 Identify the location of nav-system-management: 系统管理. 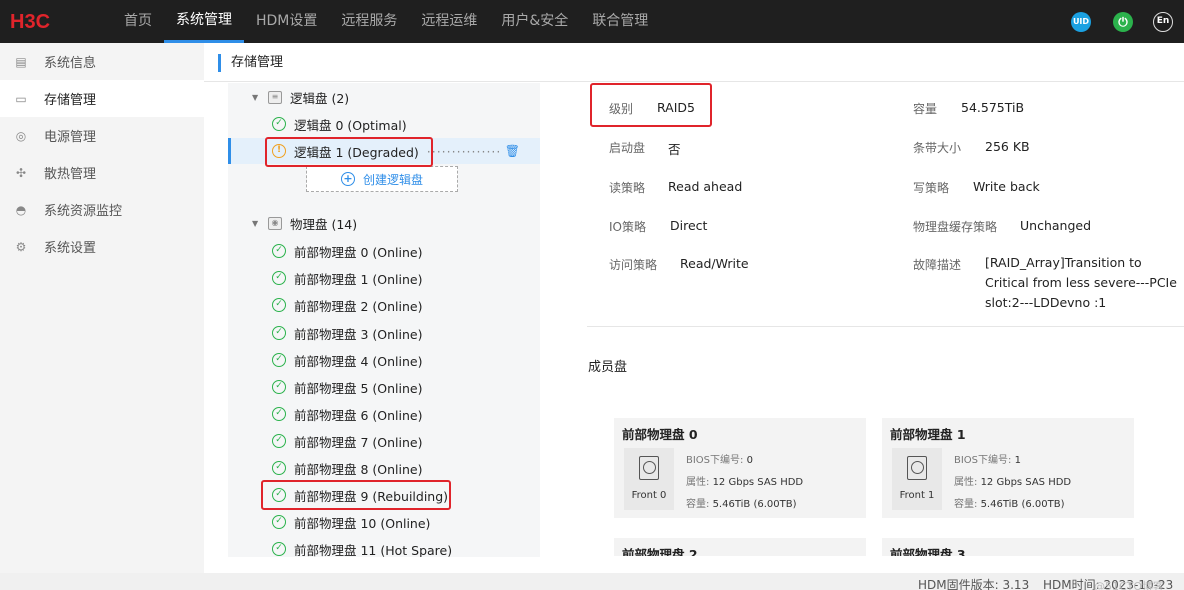
(204, 21).